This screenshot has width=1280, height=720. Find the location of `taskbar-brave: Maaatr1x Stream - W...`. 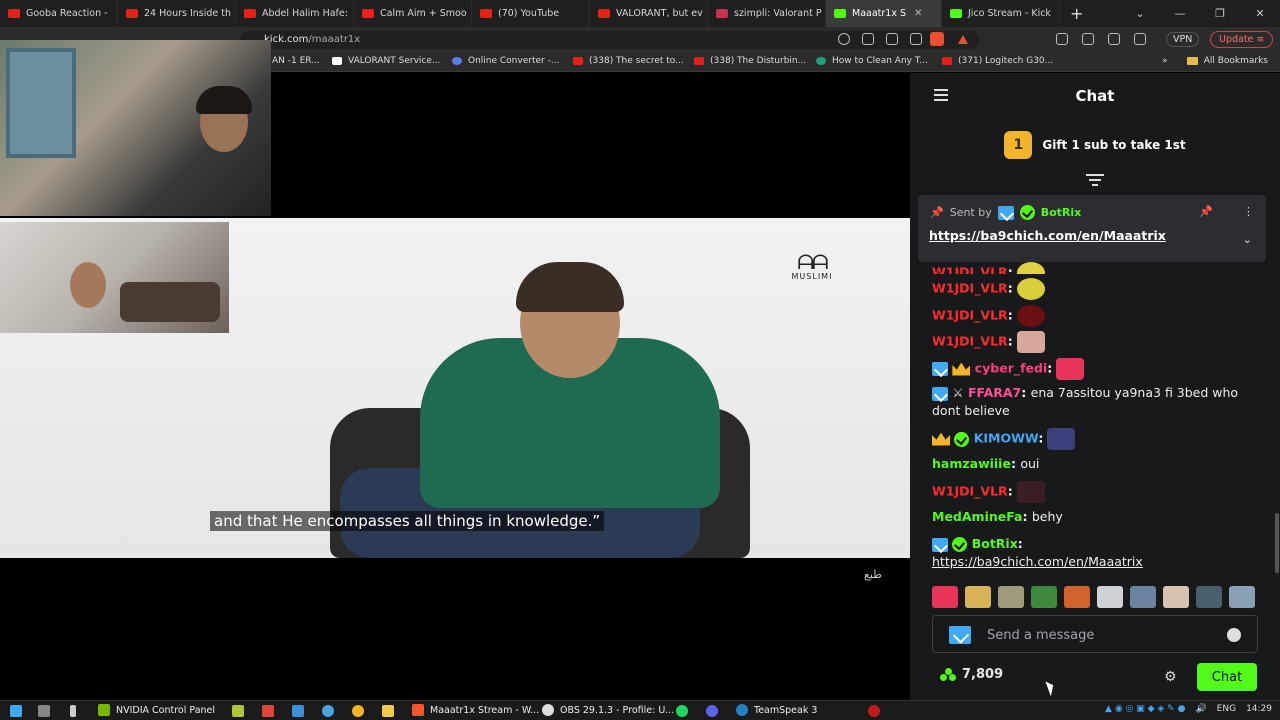

taskbar-brave: Maaatr1x Stream - W... is located at coordinates (475, 710).